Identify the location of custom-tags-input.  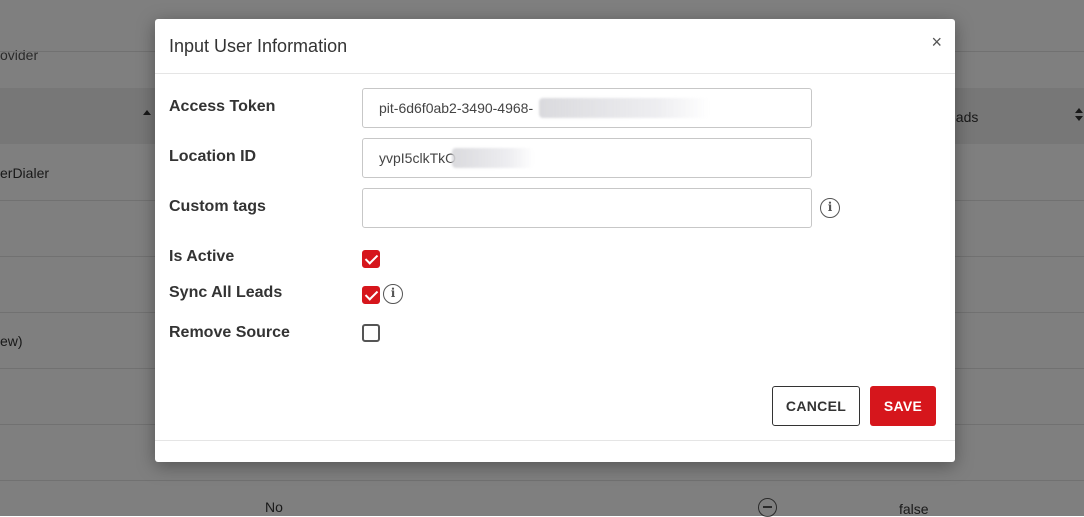
(587, 208).